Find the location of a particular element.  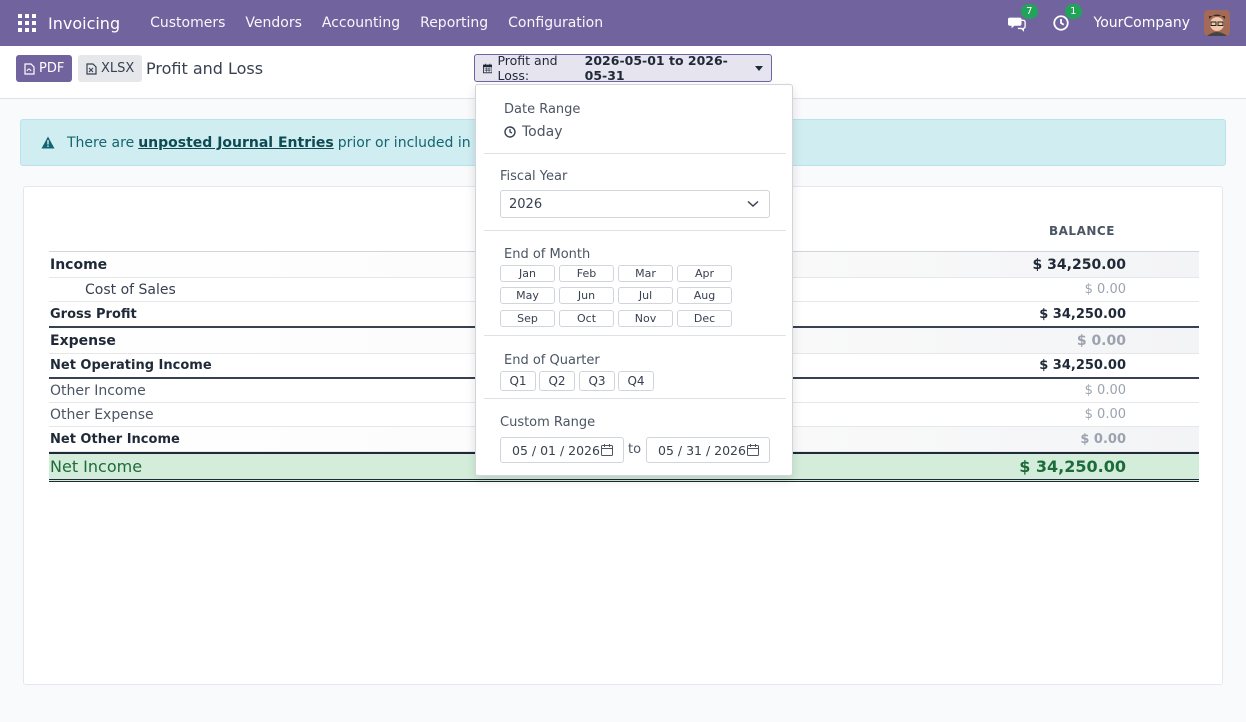

quarter-q2-button: Q2 is located at coordinates (557, 381).